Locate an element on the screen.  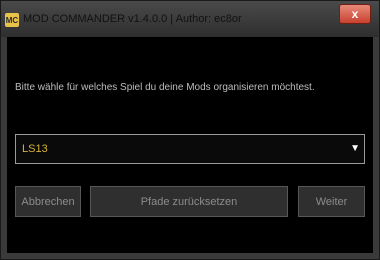
game-select: LS13 ▼ is located at coordinates (190, 149).